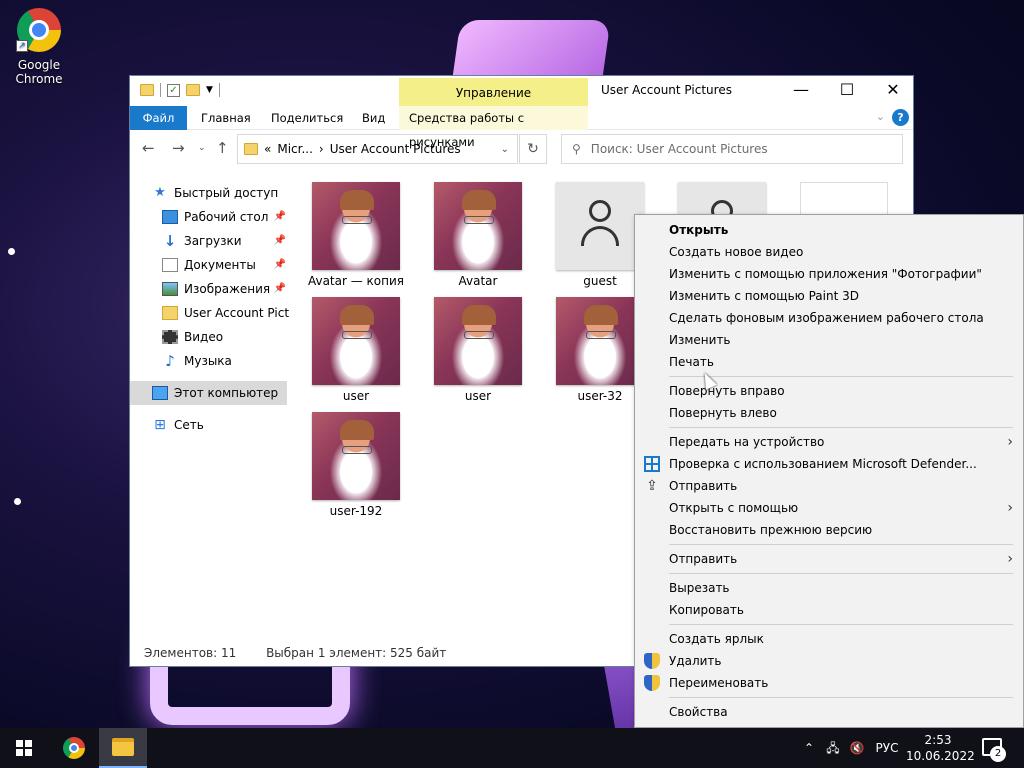  Describe the element at coordinates (267, 149) in the screenshot. I see `breadcrumb-overflow: «` at that location.